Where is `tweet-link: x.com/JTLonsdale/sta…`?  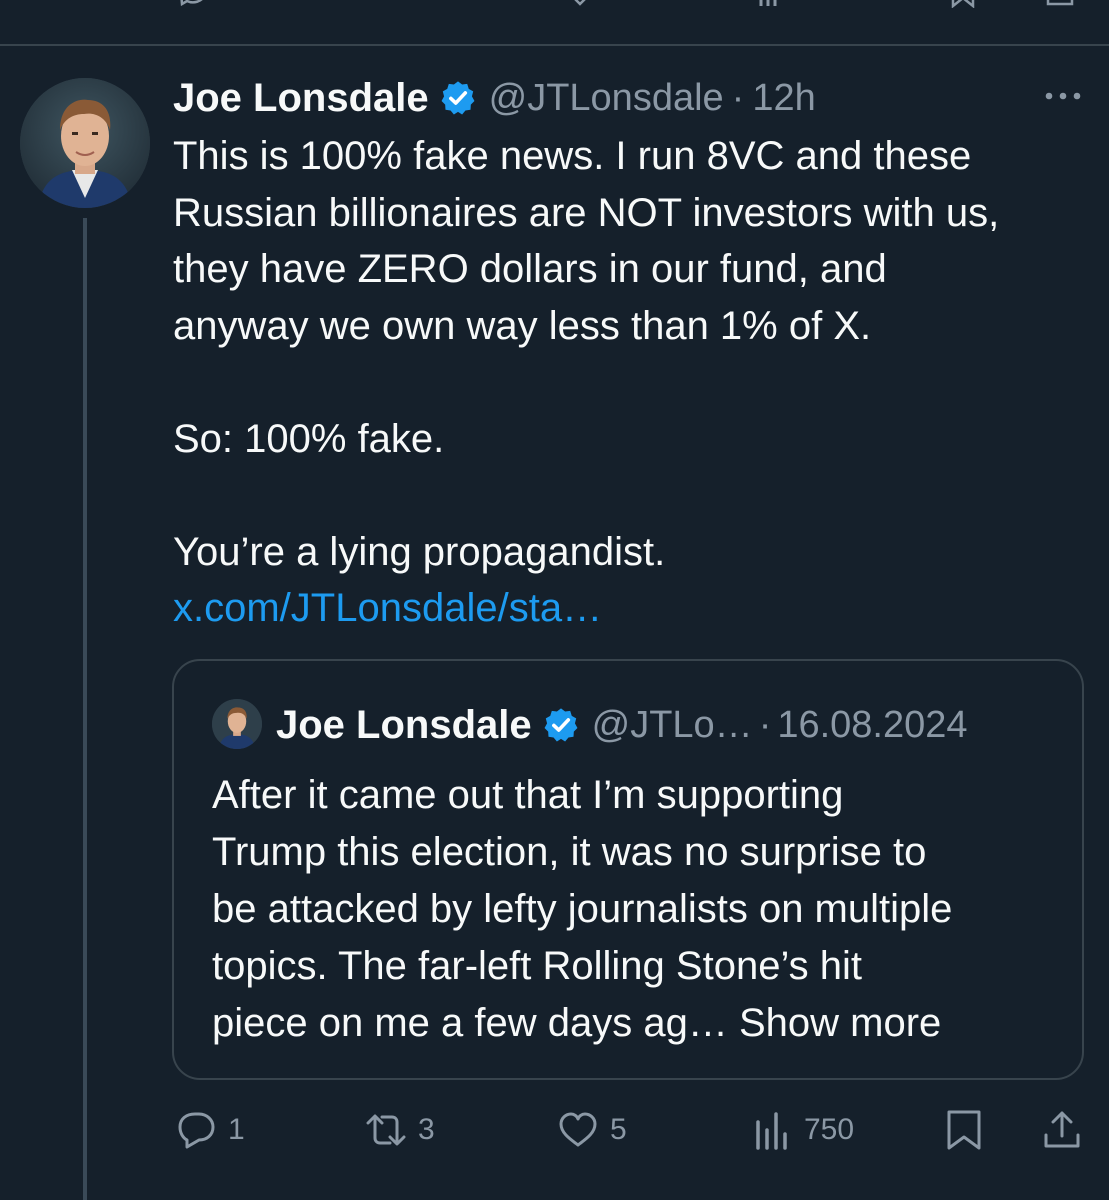
tweet-link: x.com/JTLonsdale/sta… is located at coordinates (633, 608).